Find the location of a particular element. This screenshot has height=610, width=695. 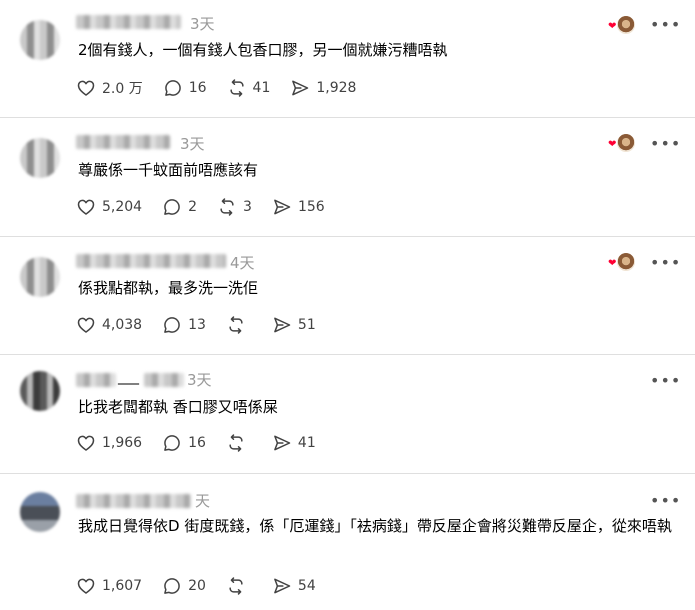

like-count: 1,607 is located at coordinates (122, 586).